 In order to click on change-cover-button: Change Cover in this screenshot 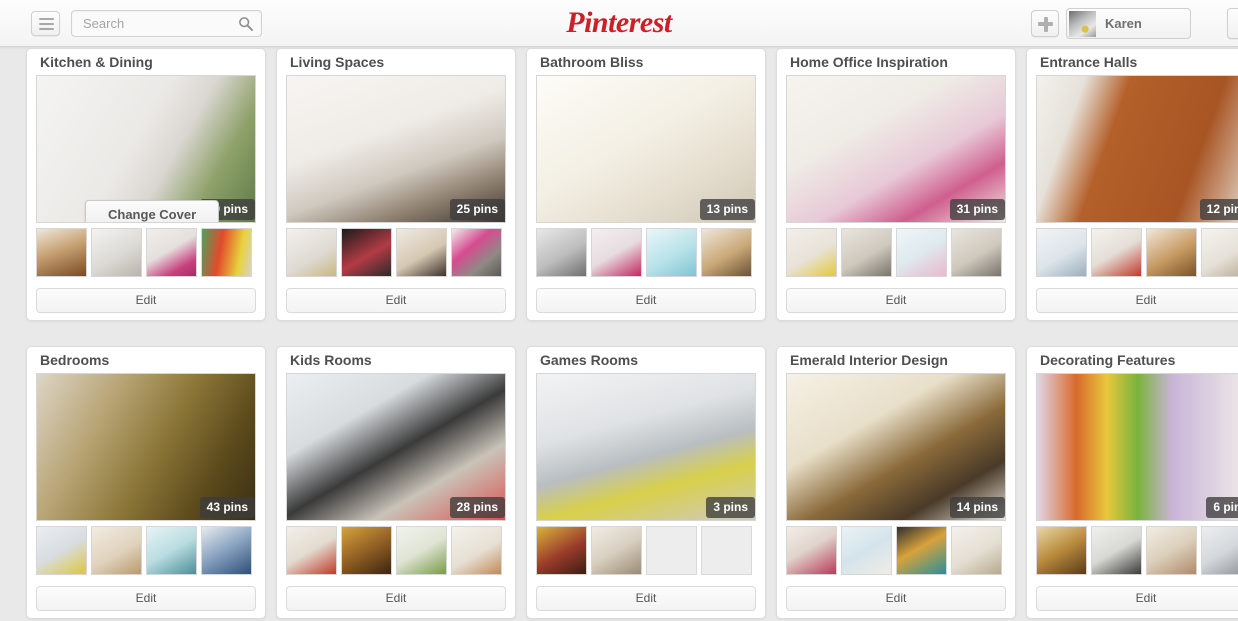, I will do `click(152, 211)`.